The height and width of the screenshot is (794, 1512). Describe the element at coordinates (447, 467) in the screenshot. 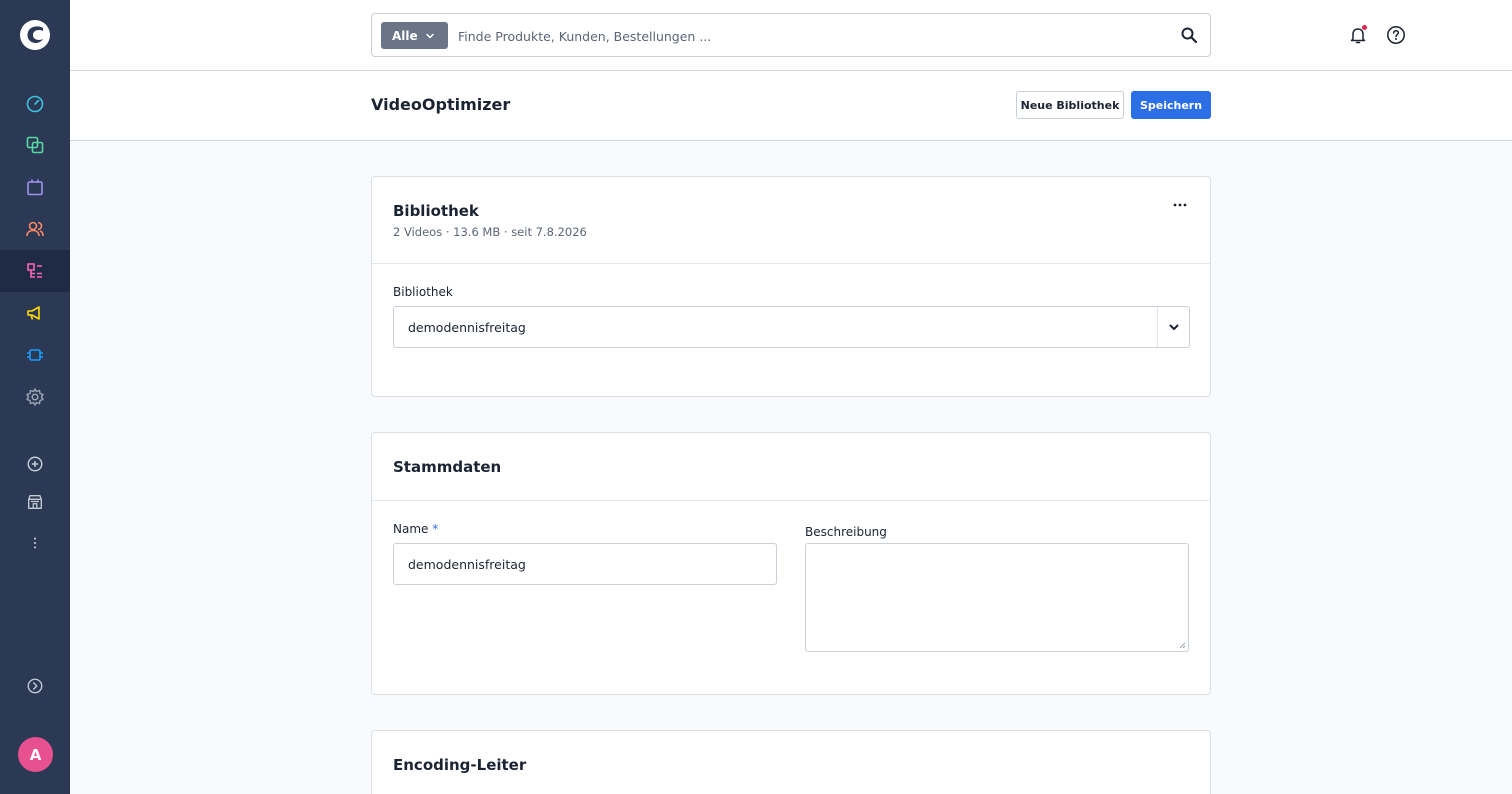

I see `master-data-title: Stammdaten` at that location.